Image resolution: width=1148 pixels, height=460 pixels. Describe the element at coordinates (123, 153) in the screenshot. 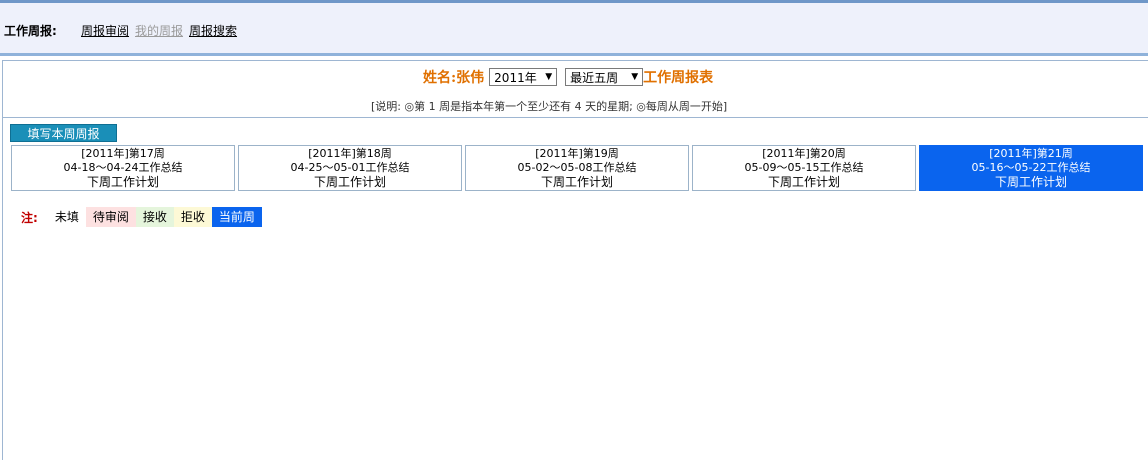

I see `week-title: [2011年]第17周` at that location.